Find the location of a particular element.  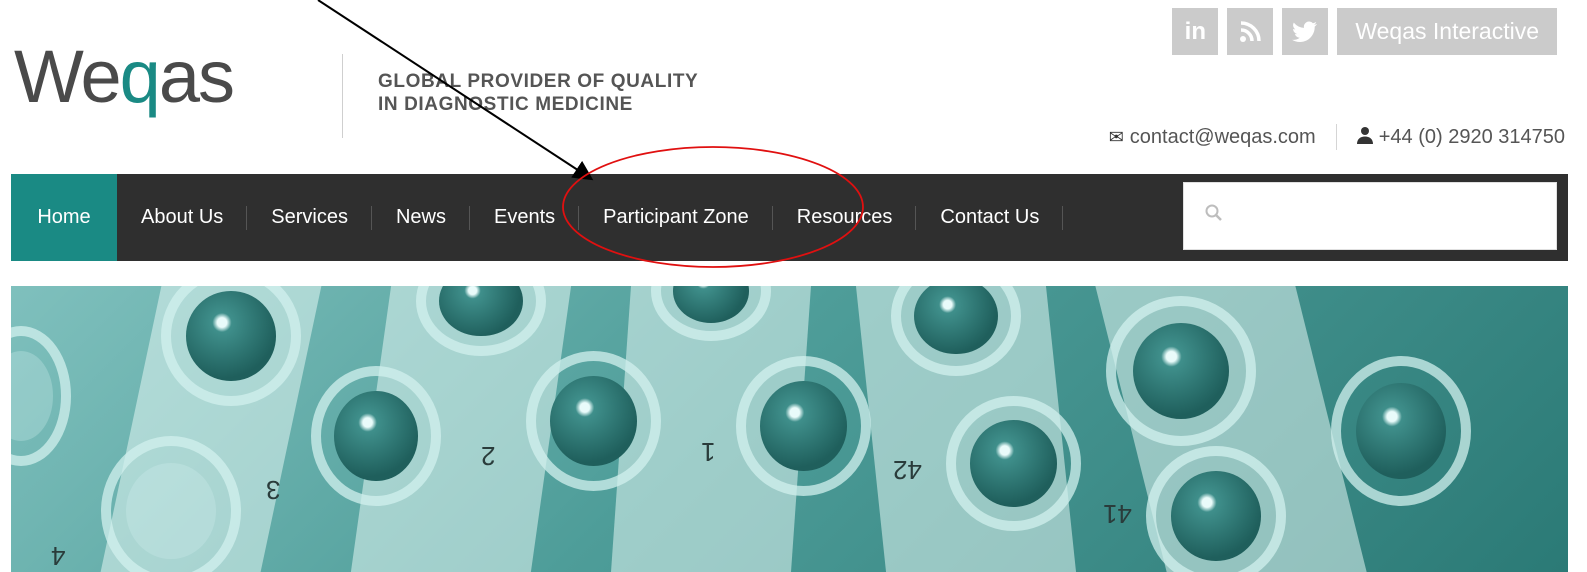

nav-label: Services is located at coordinates (309, 217).